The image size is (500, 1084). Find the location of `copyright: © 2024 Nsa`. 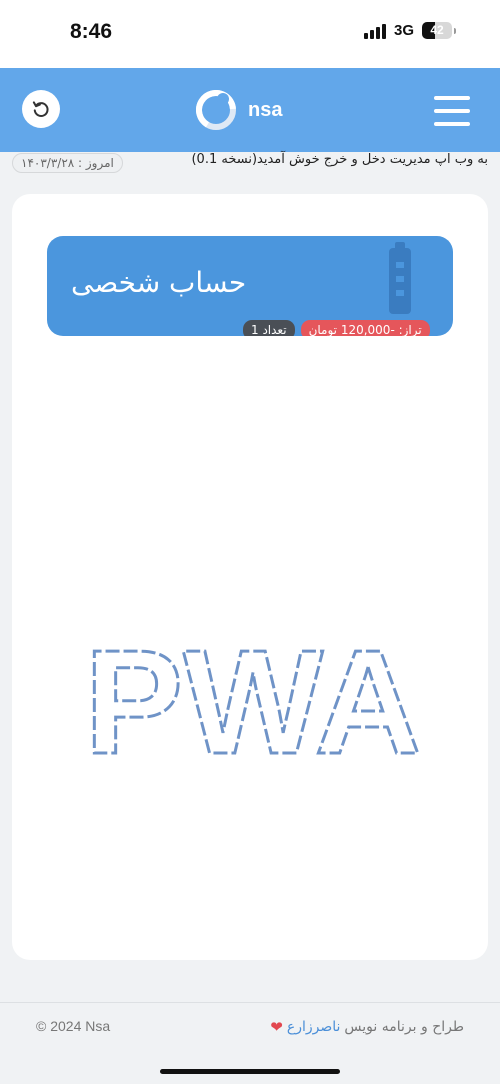

copyright: © 2024 Nsa is located at coordinates (73, 1026).